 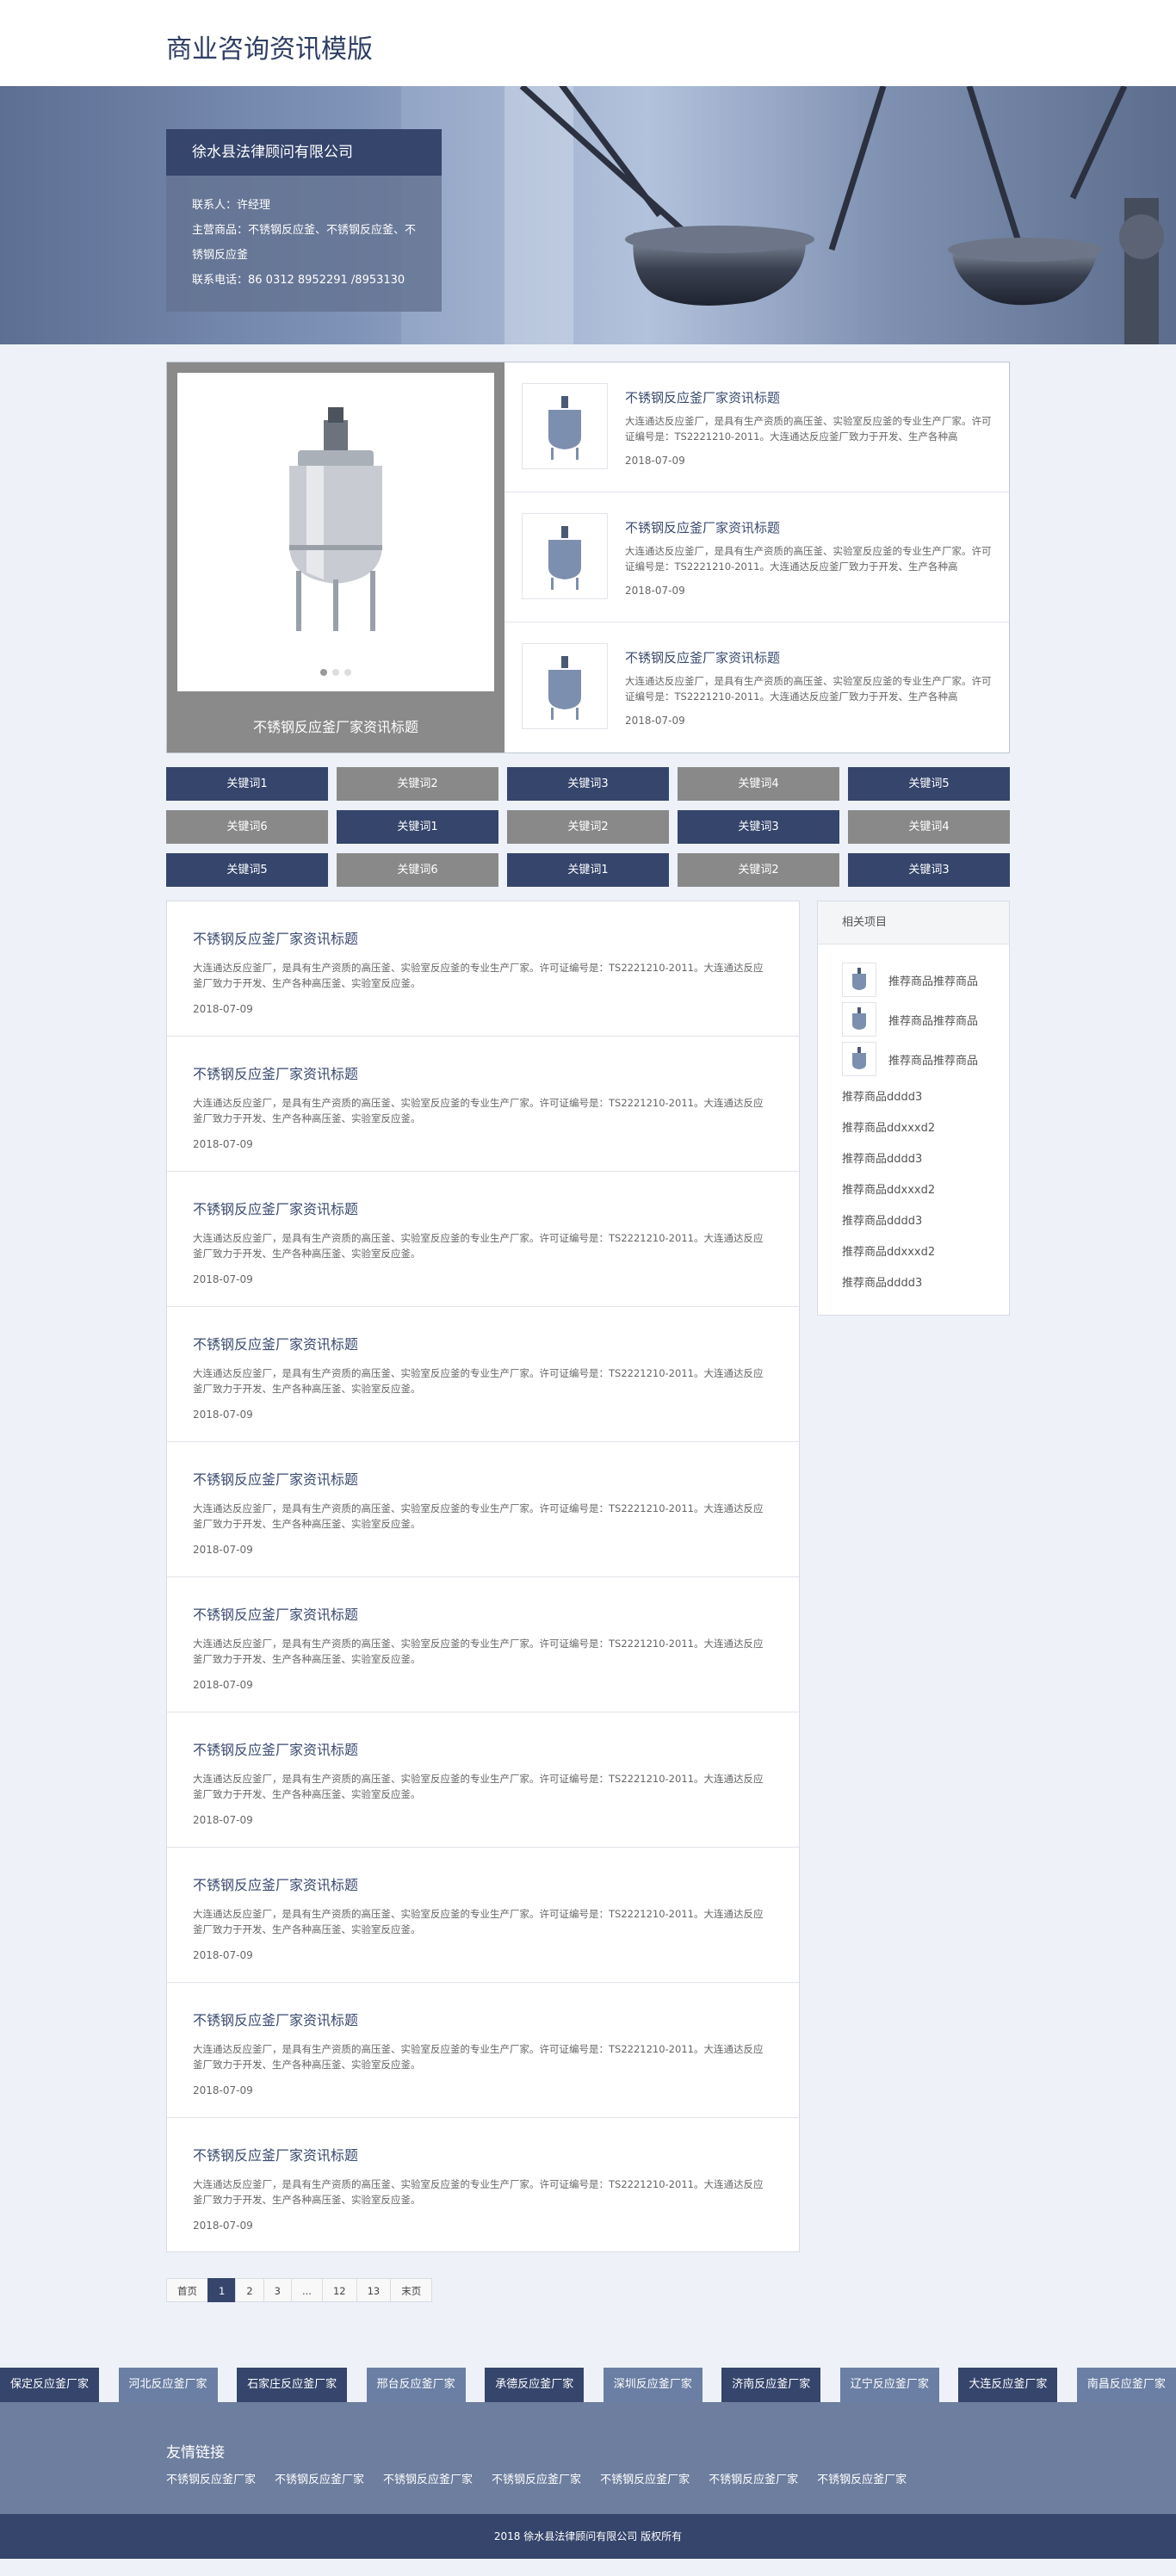 I want to click on city-link: 深圳反应釜厂家, so click(x=653, y=2385).